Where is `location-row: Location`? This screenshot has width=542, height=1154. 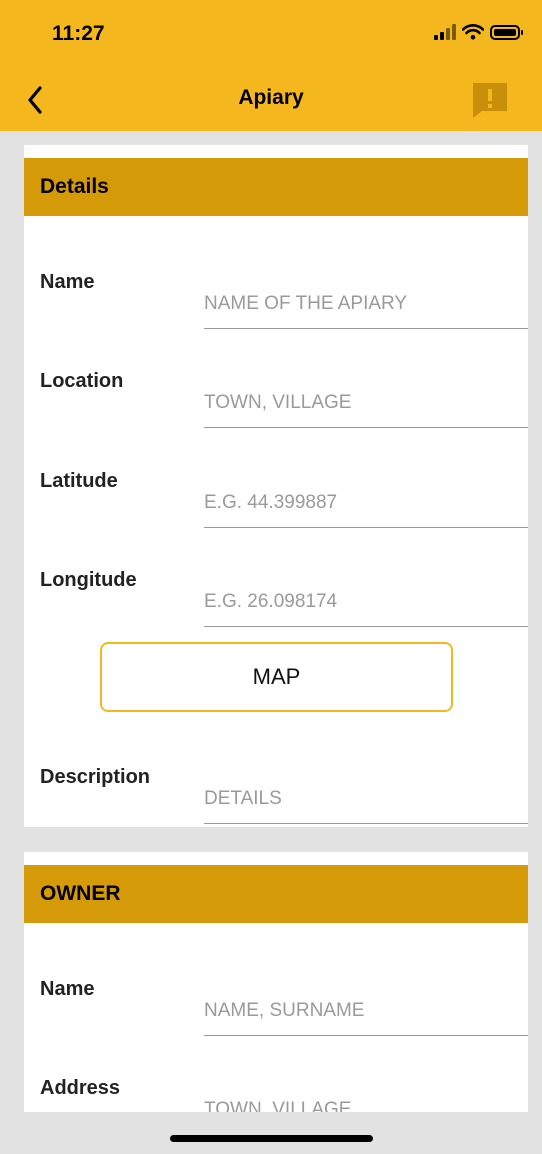 location-row: Location is located at coordinates (276, 400).